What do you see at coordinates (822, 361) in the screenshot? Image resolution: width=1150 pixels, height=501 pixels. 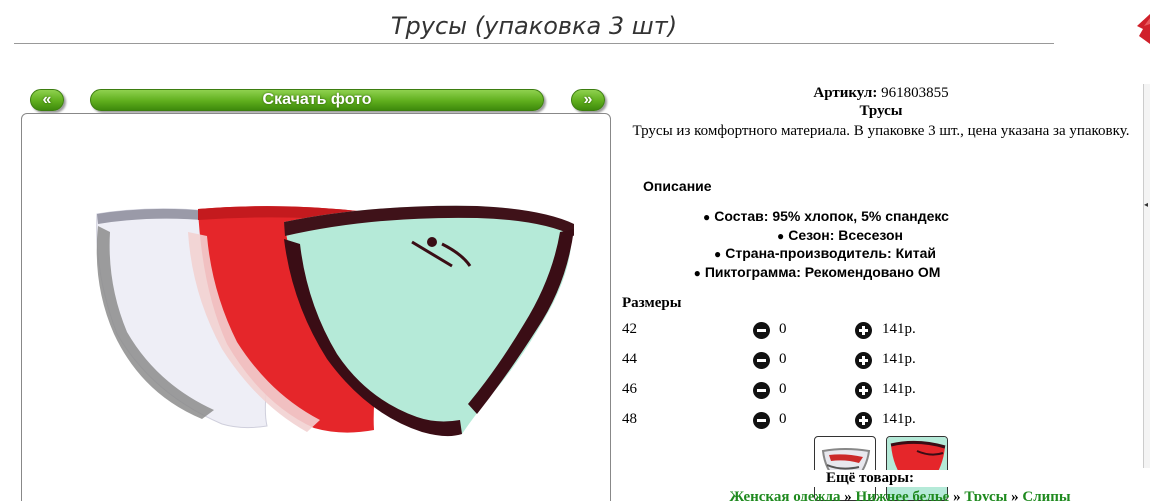 I see `size-row: 44 0 141р.` at bounding box center [822, 361].